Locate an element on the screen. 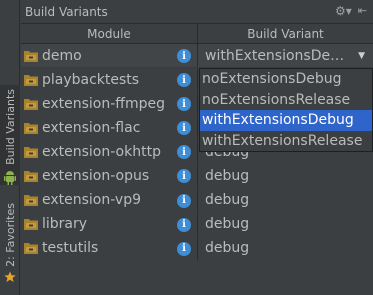 This screenshot has height=295, width=373. module-cell: testutils i is located at coordinates (109, 248).